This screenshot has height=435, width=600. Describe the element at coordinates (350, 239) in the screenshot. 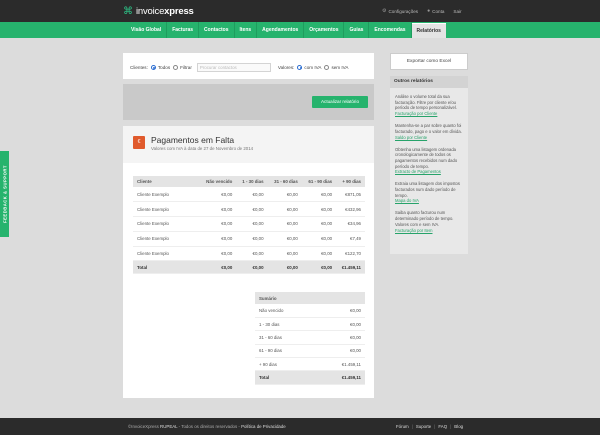

I see `d90-plus-cell: €7,49` at that location.